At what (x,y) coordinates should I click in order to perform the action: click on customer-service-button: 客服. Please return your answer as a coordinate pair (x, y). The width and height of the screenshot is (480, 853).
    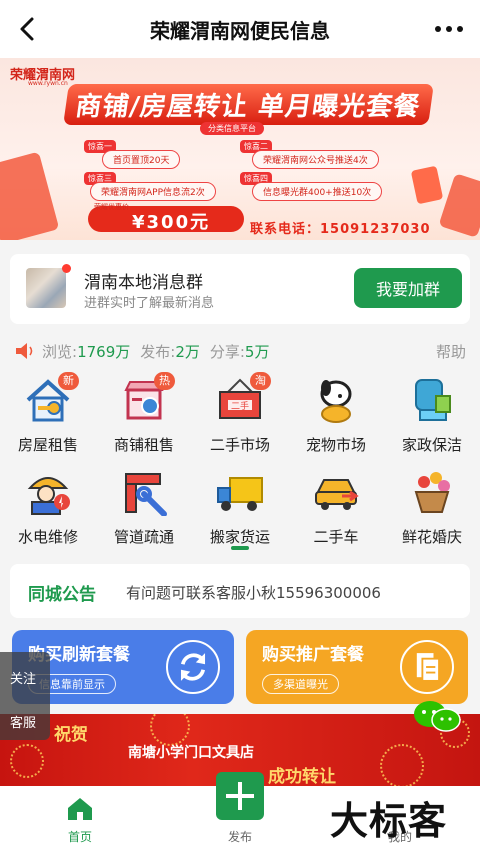
    Looking at the image, I should click on (23, 721).